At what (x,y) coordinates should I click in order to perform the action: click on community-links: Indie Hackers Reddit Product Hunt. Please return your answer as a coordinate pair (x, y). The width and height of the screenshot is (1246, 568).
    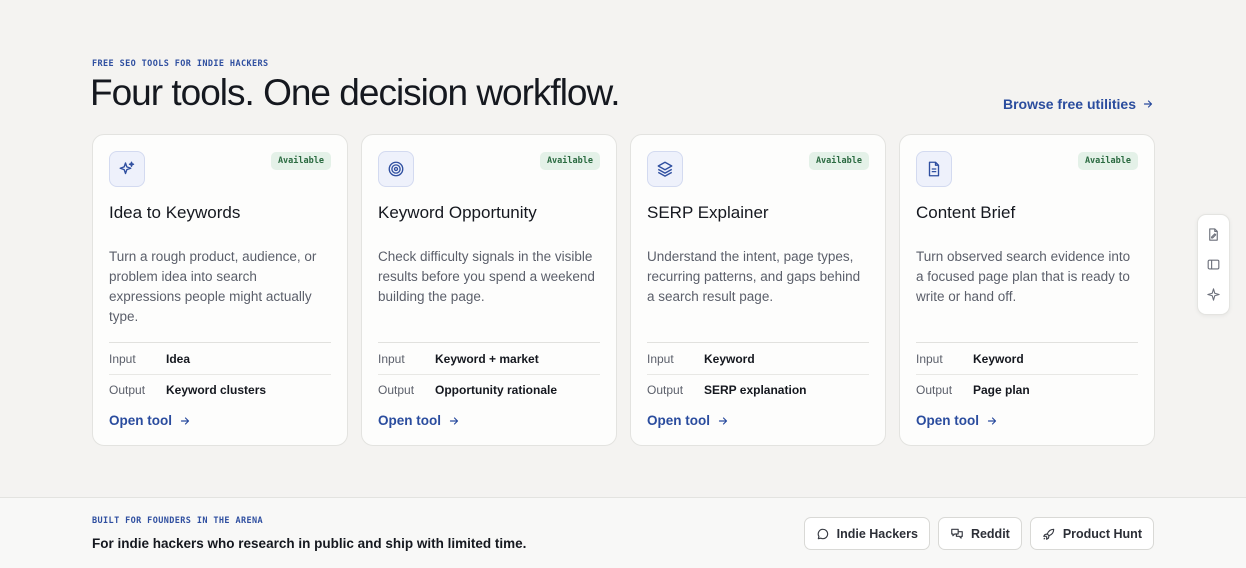
    Looking at the image, I should click on (978, 533).